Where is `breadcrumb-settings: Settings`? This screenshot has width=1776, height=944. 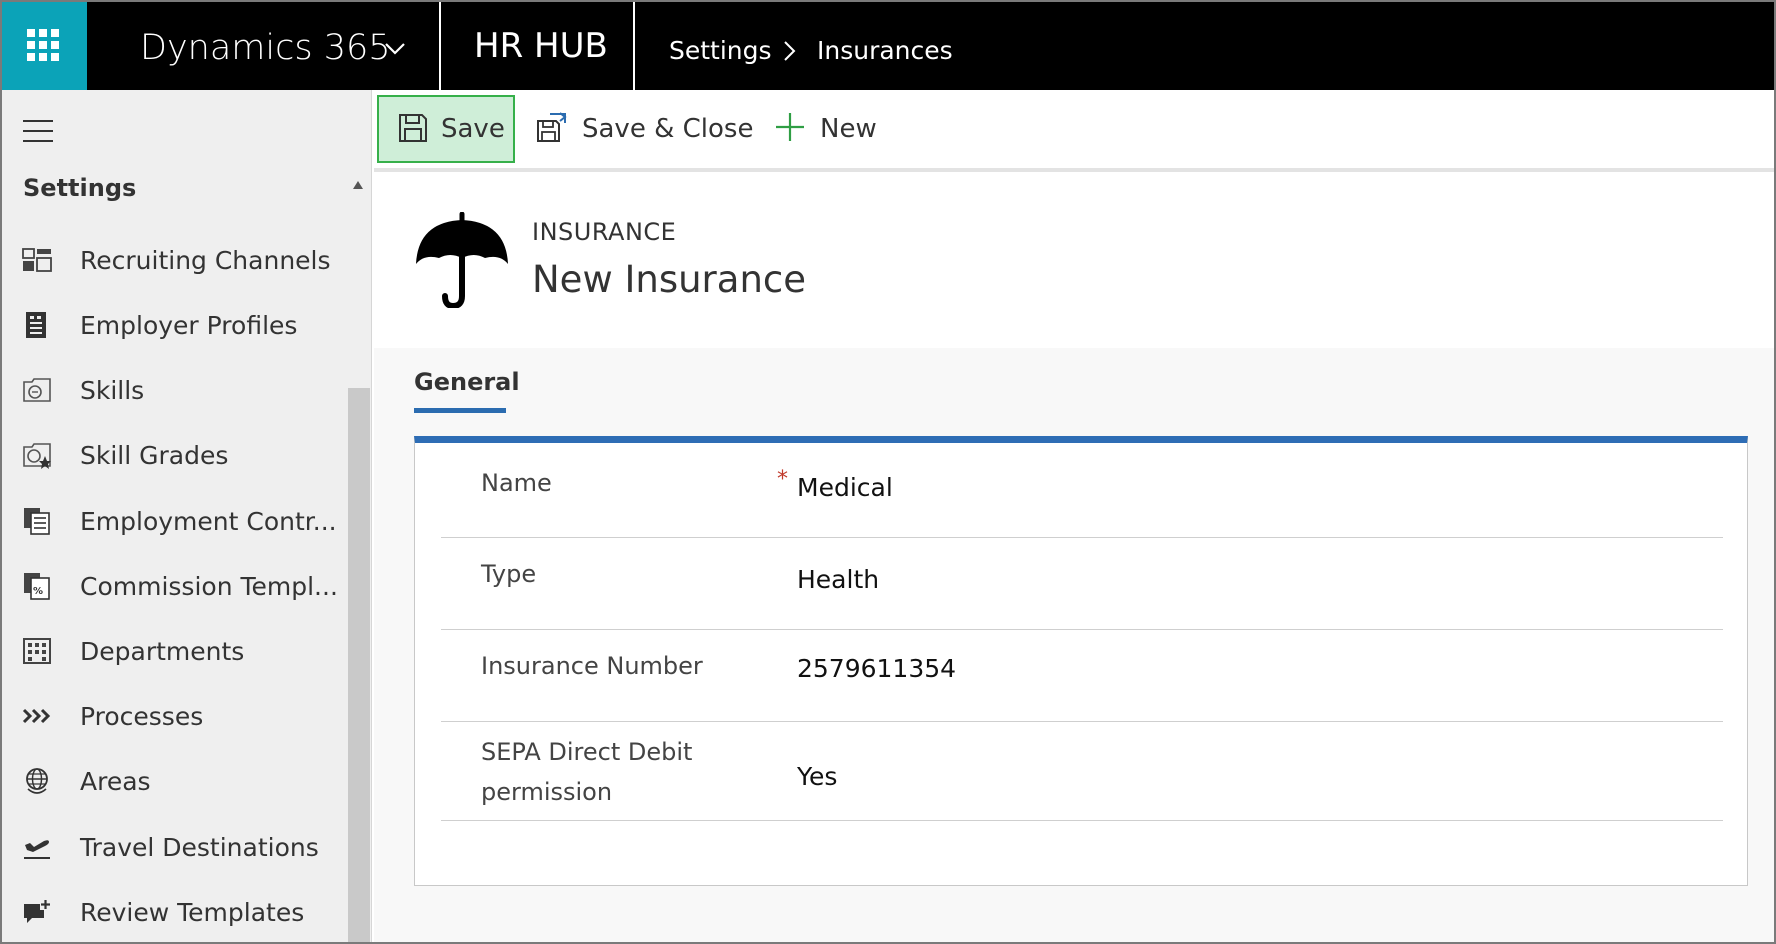 breadcrumb-settings: Settings is located at coordinates (720, 46).